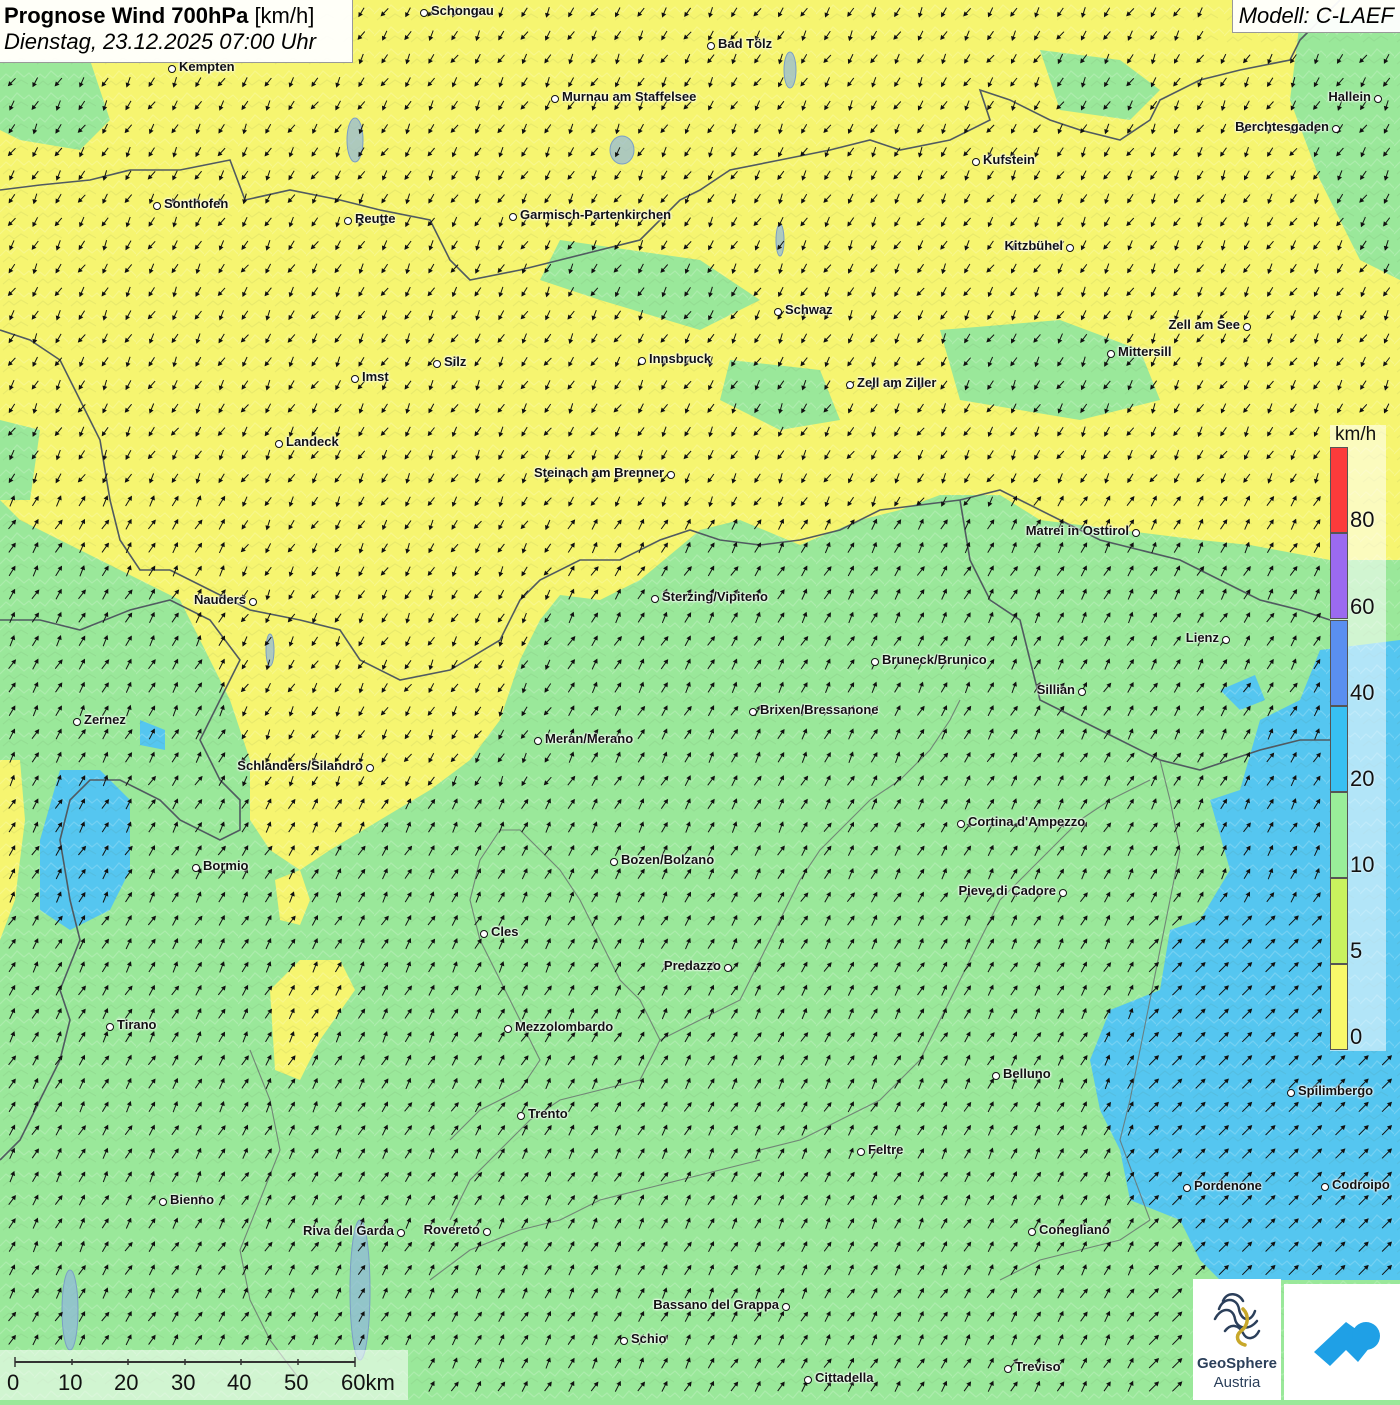  I want to click on lake-iseo, so click(70, 1310).